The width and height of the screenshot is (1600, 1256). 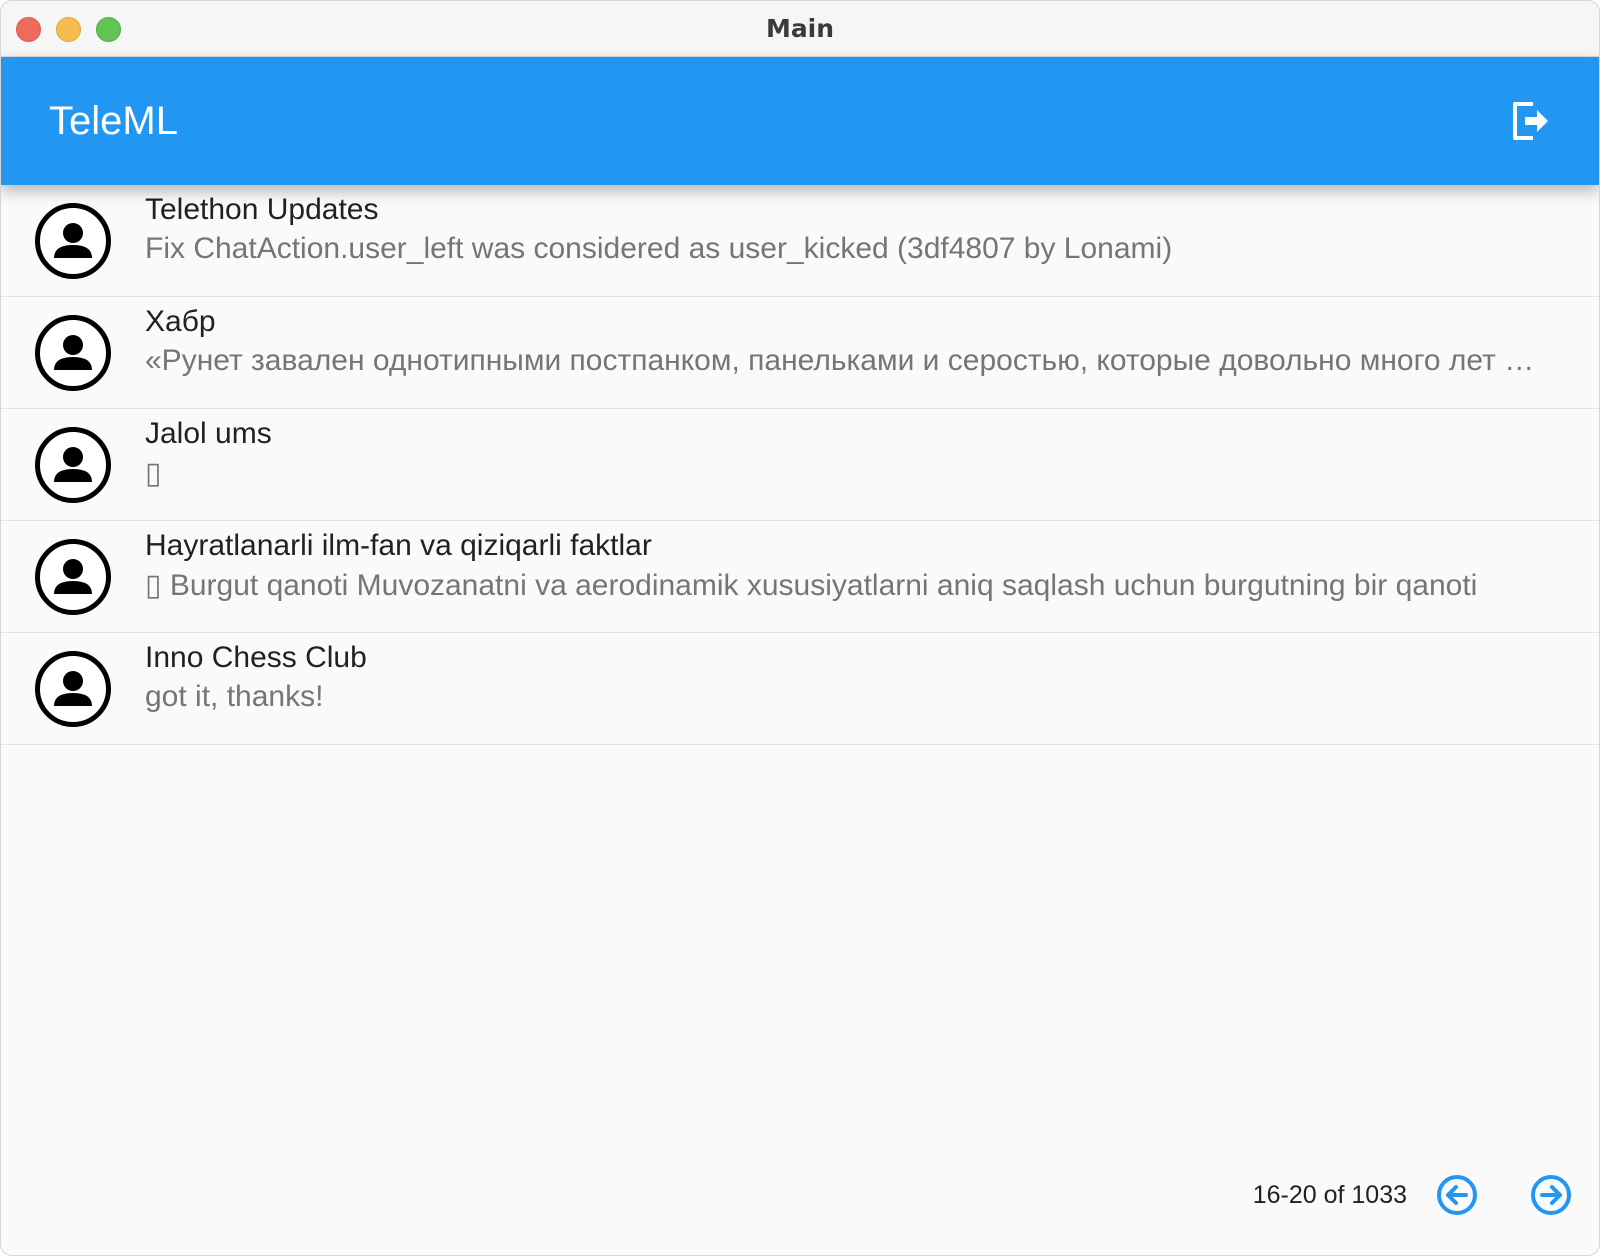 What do you see at coordinates (256, 657) in the screenshot?
I see `chat-title: Inno Chess Club` at bounding box center [256, 657].